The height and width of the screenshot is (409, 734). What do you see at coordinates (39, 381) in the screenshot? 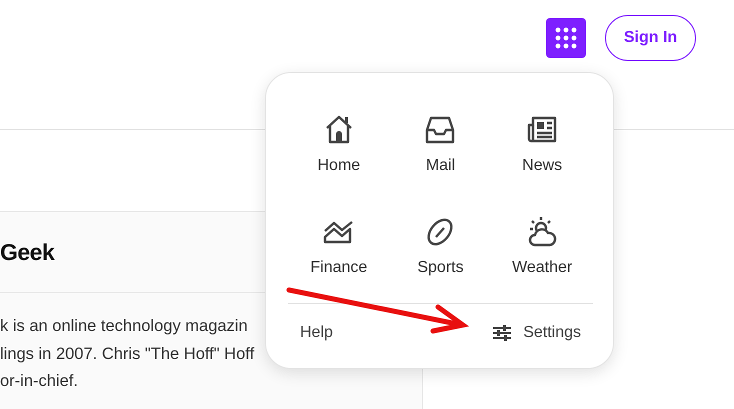
I see `text-line: or-in-chief.` at bounding box center [39, 381].